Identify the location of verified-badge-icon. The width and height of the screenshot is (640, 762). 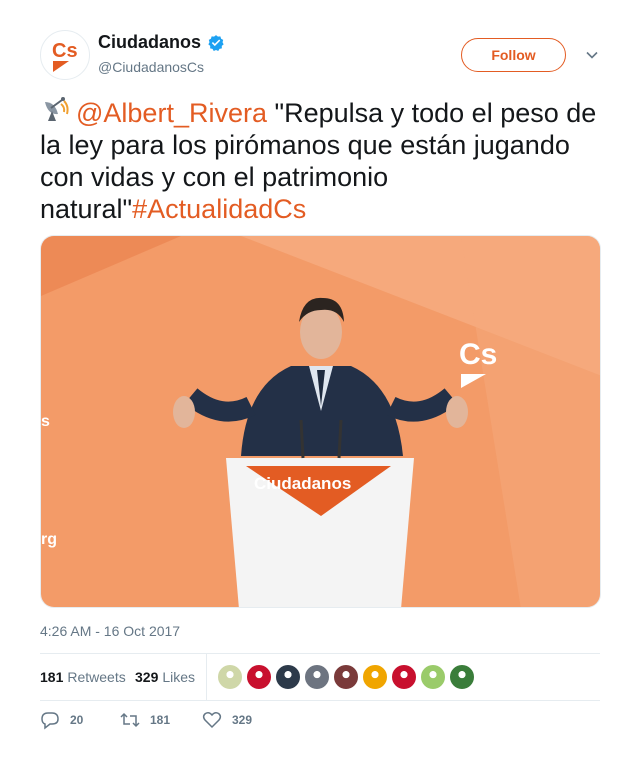
(216, 42).